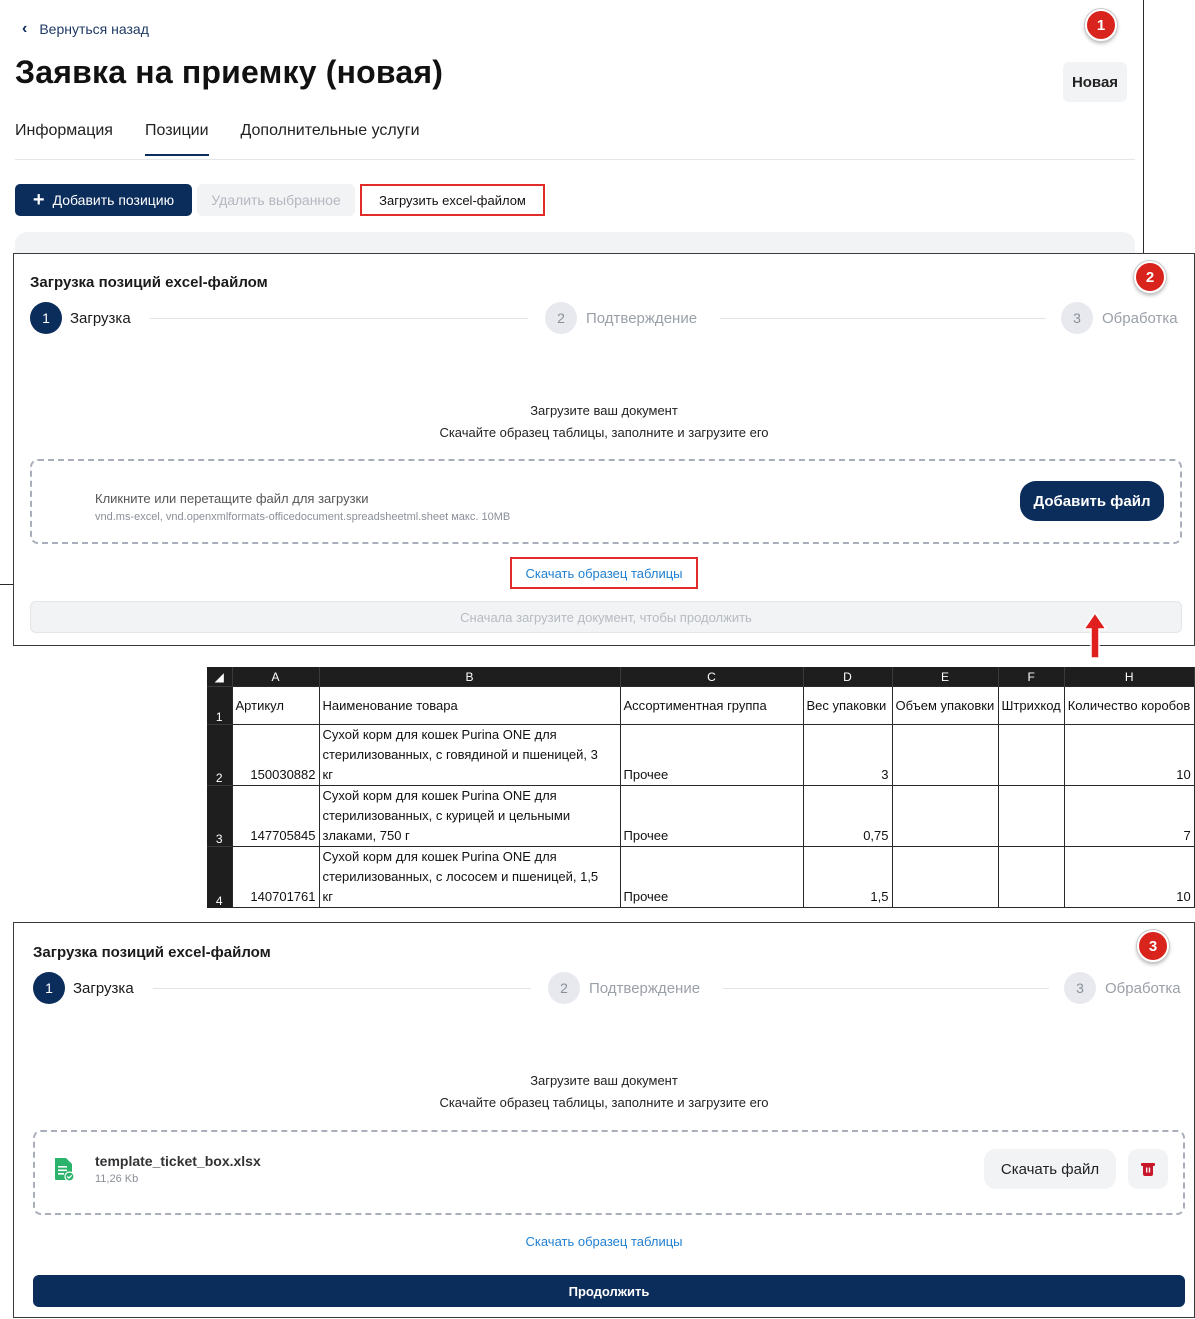  Describe the element at coordinates (847, 816) in the screenshot. I see `weight-cell: 0,75` at that location.